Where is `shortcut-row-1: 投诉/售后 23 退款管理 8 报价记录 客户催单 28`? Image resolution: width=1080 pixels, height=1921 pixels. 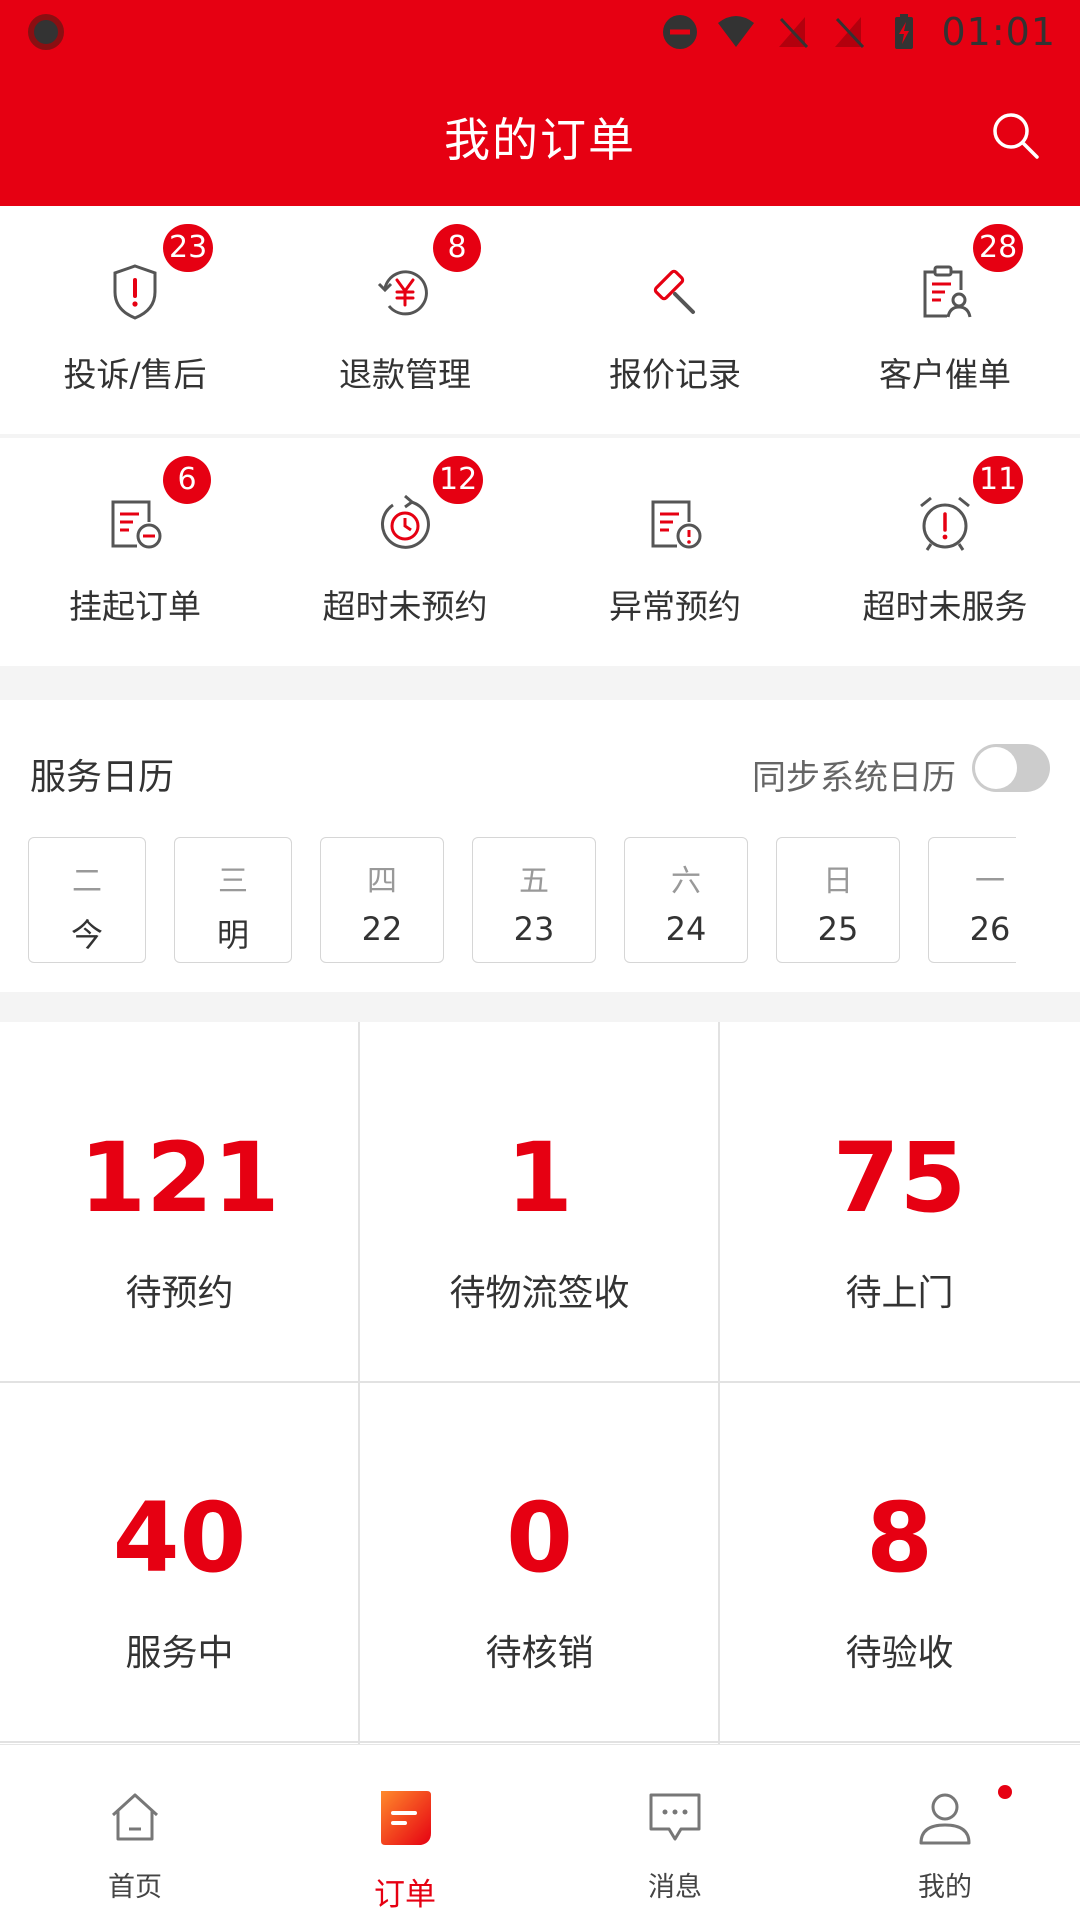
shortcut-row-1: 投诉/售后 23 退款管理 8 报价记录 客户催单 28 is located at coordinates (540, 320).